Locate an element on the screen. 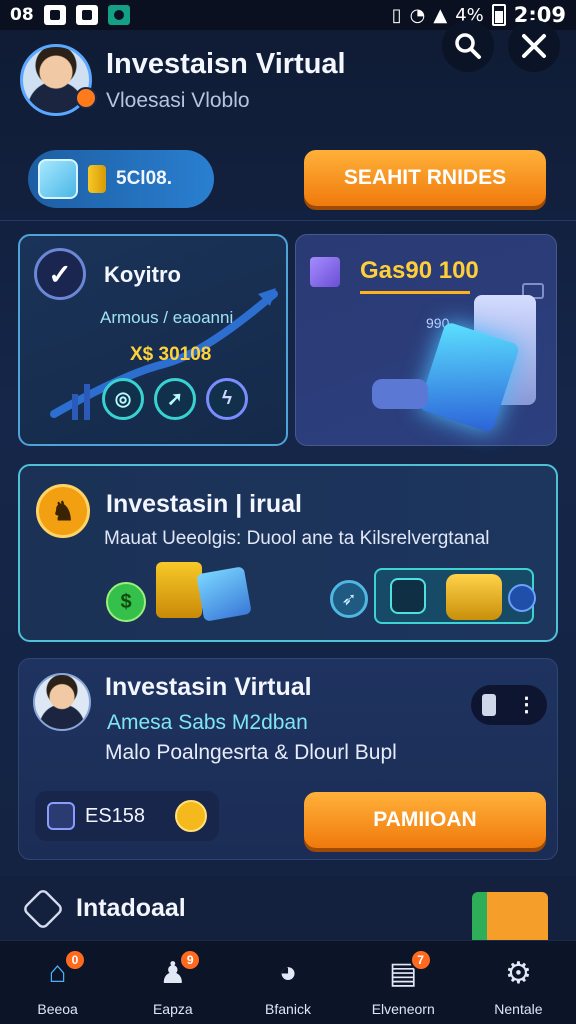 The width and height of the screenshot is (576, 1024). battery-icon is located at coordinates (498, 15).